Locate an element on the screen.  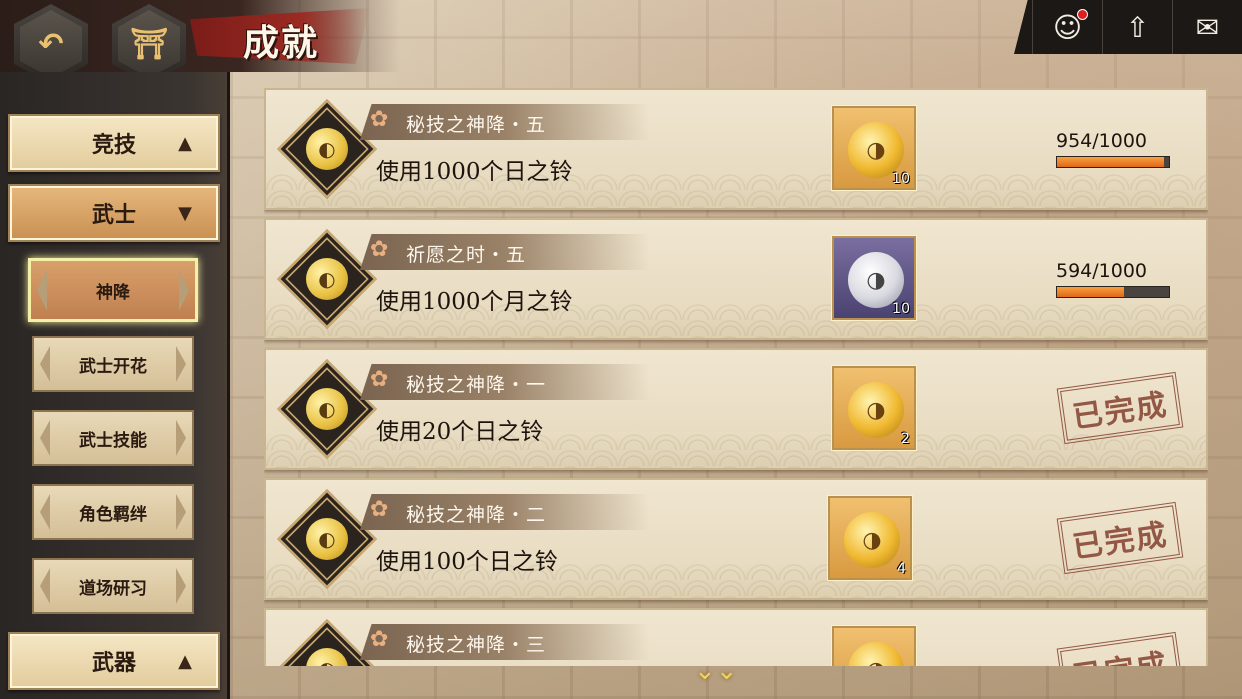
scroll-down-icon: ⌄⌄ is located at coordinates (716, 675).